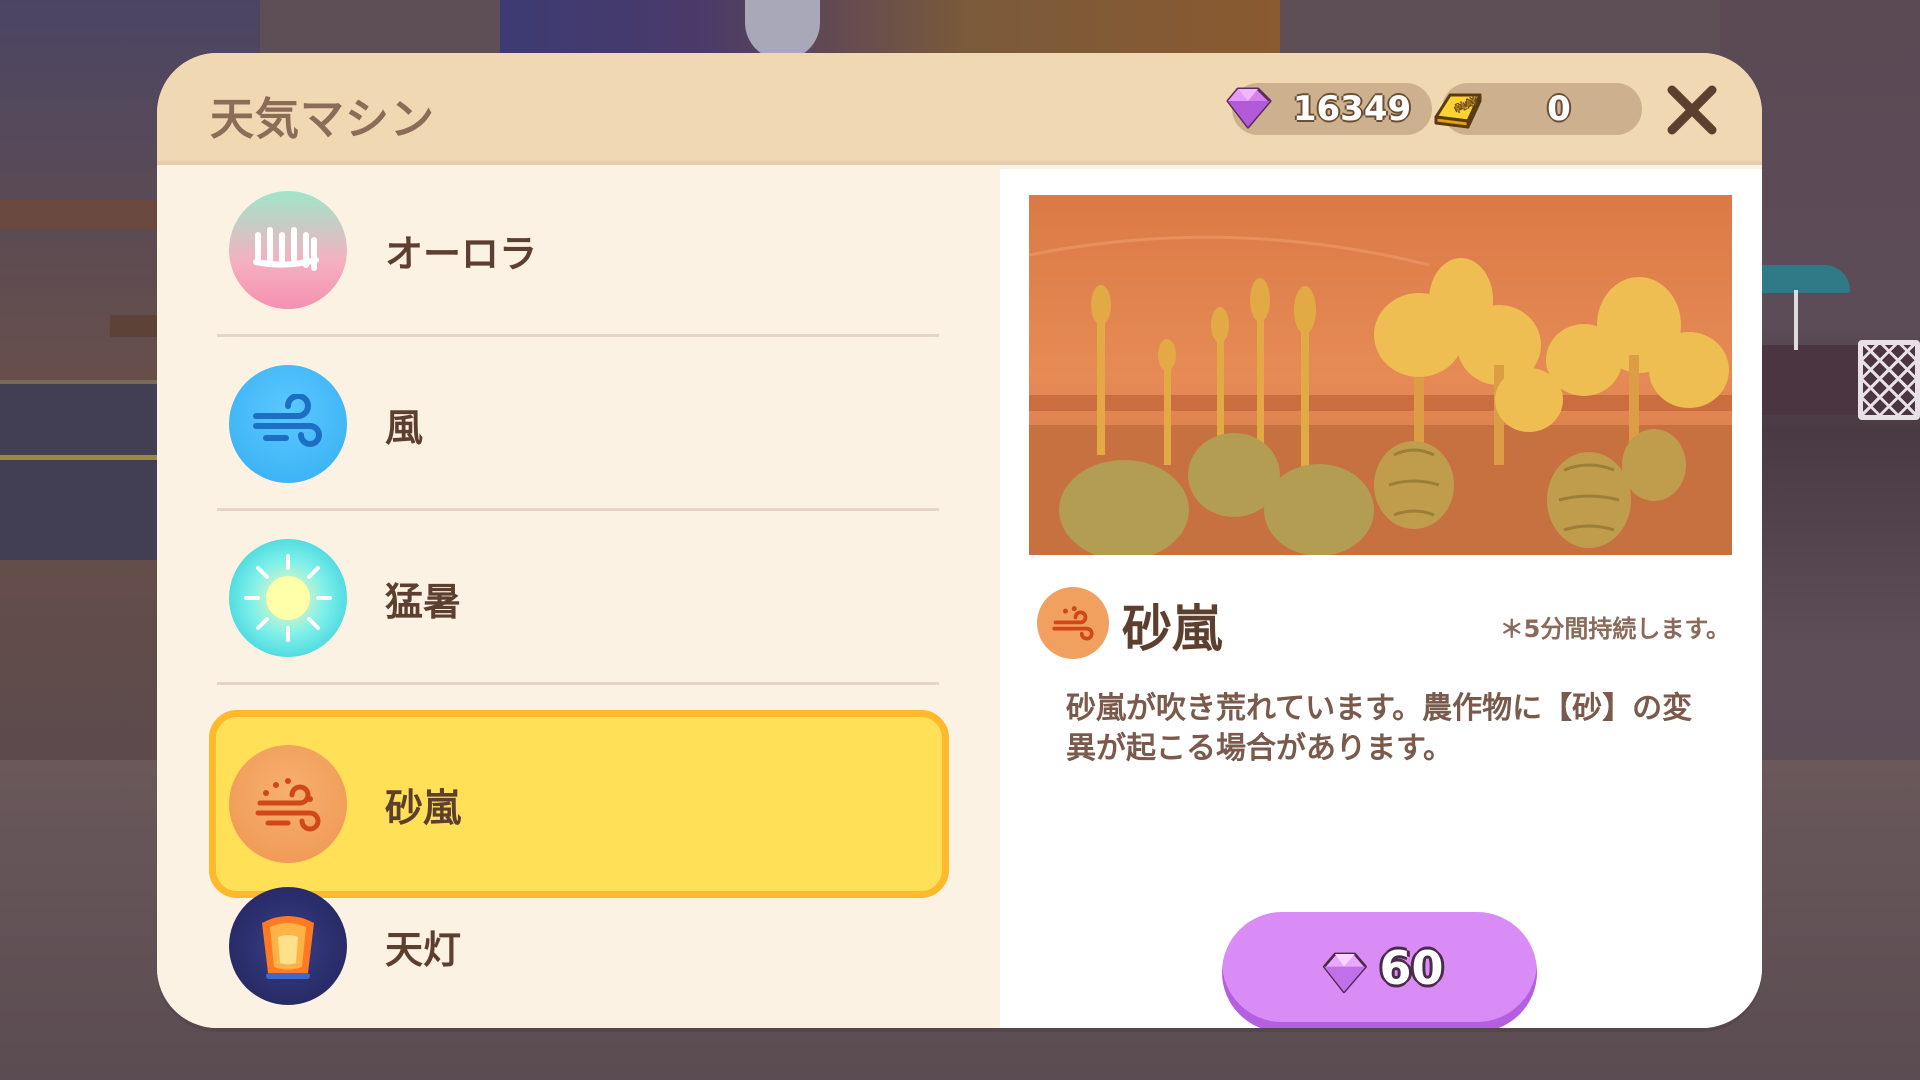  What do you see at coordinates (288, 598) in the screenshot?
I see `sun-icon` at bounding box center [288, 598].